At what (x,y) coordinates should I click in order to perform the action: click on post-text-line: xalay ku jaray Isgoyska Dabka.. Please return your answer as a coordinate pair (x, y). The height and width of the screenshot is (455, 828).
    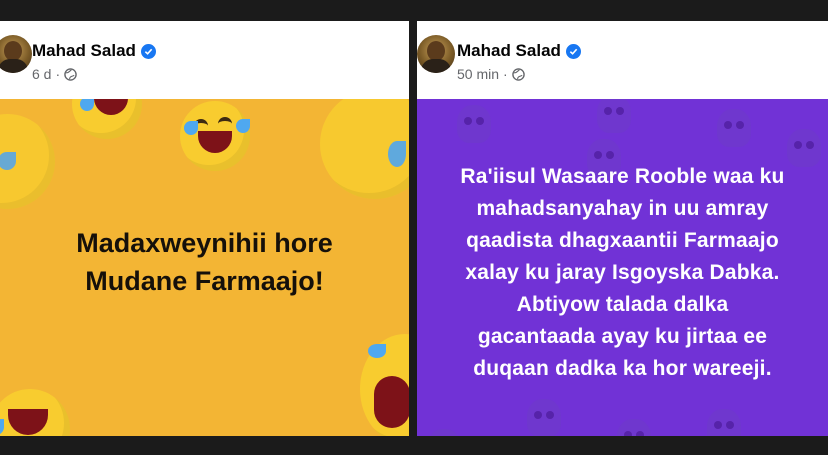
    Looking at the image, I should click on (622, 272).